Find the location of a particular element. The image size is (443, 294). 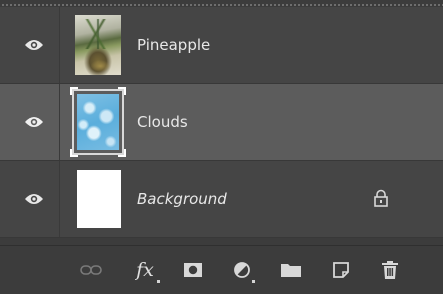

link-layers-button is located at coordinates (91, 270).